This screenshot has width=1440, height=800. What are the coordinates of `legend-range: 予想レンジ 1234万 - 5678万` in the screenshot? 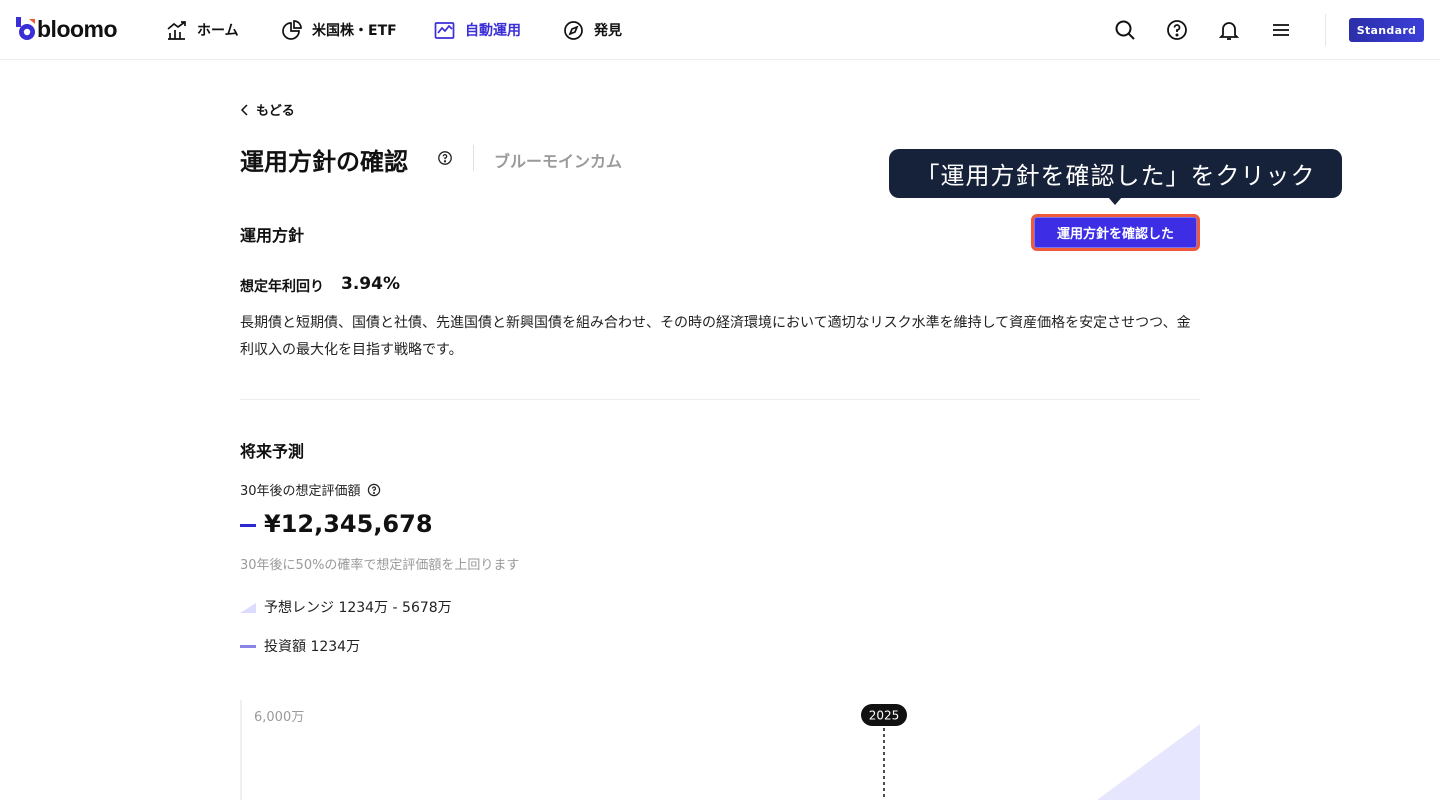 It's located at (346, 607).